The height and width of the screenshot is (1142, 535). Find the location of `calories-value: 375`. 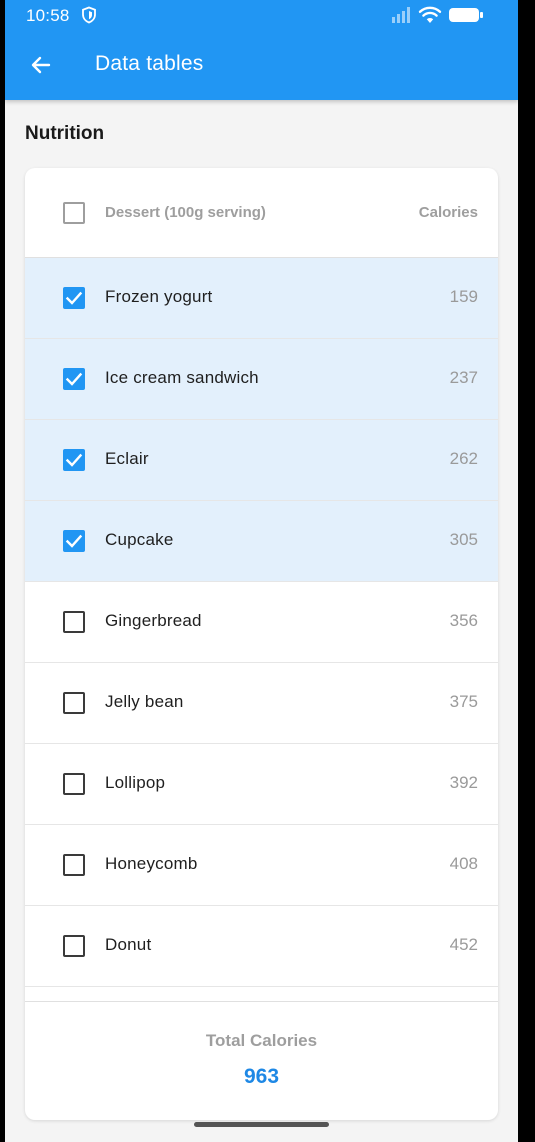

calories-value: 375 is located at coordinates (463, 701).